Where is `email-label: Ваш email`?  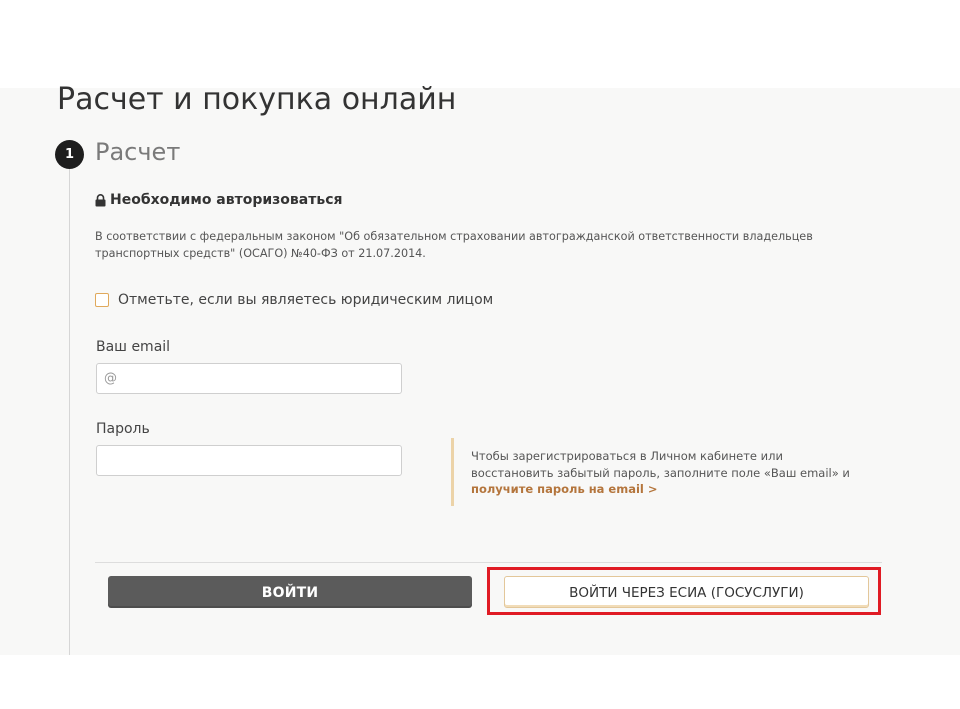 email-label: Ваш email is located at coordinates (133, 347).